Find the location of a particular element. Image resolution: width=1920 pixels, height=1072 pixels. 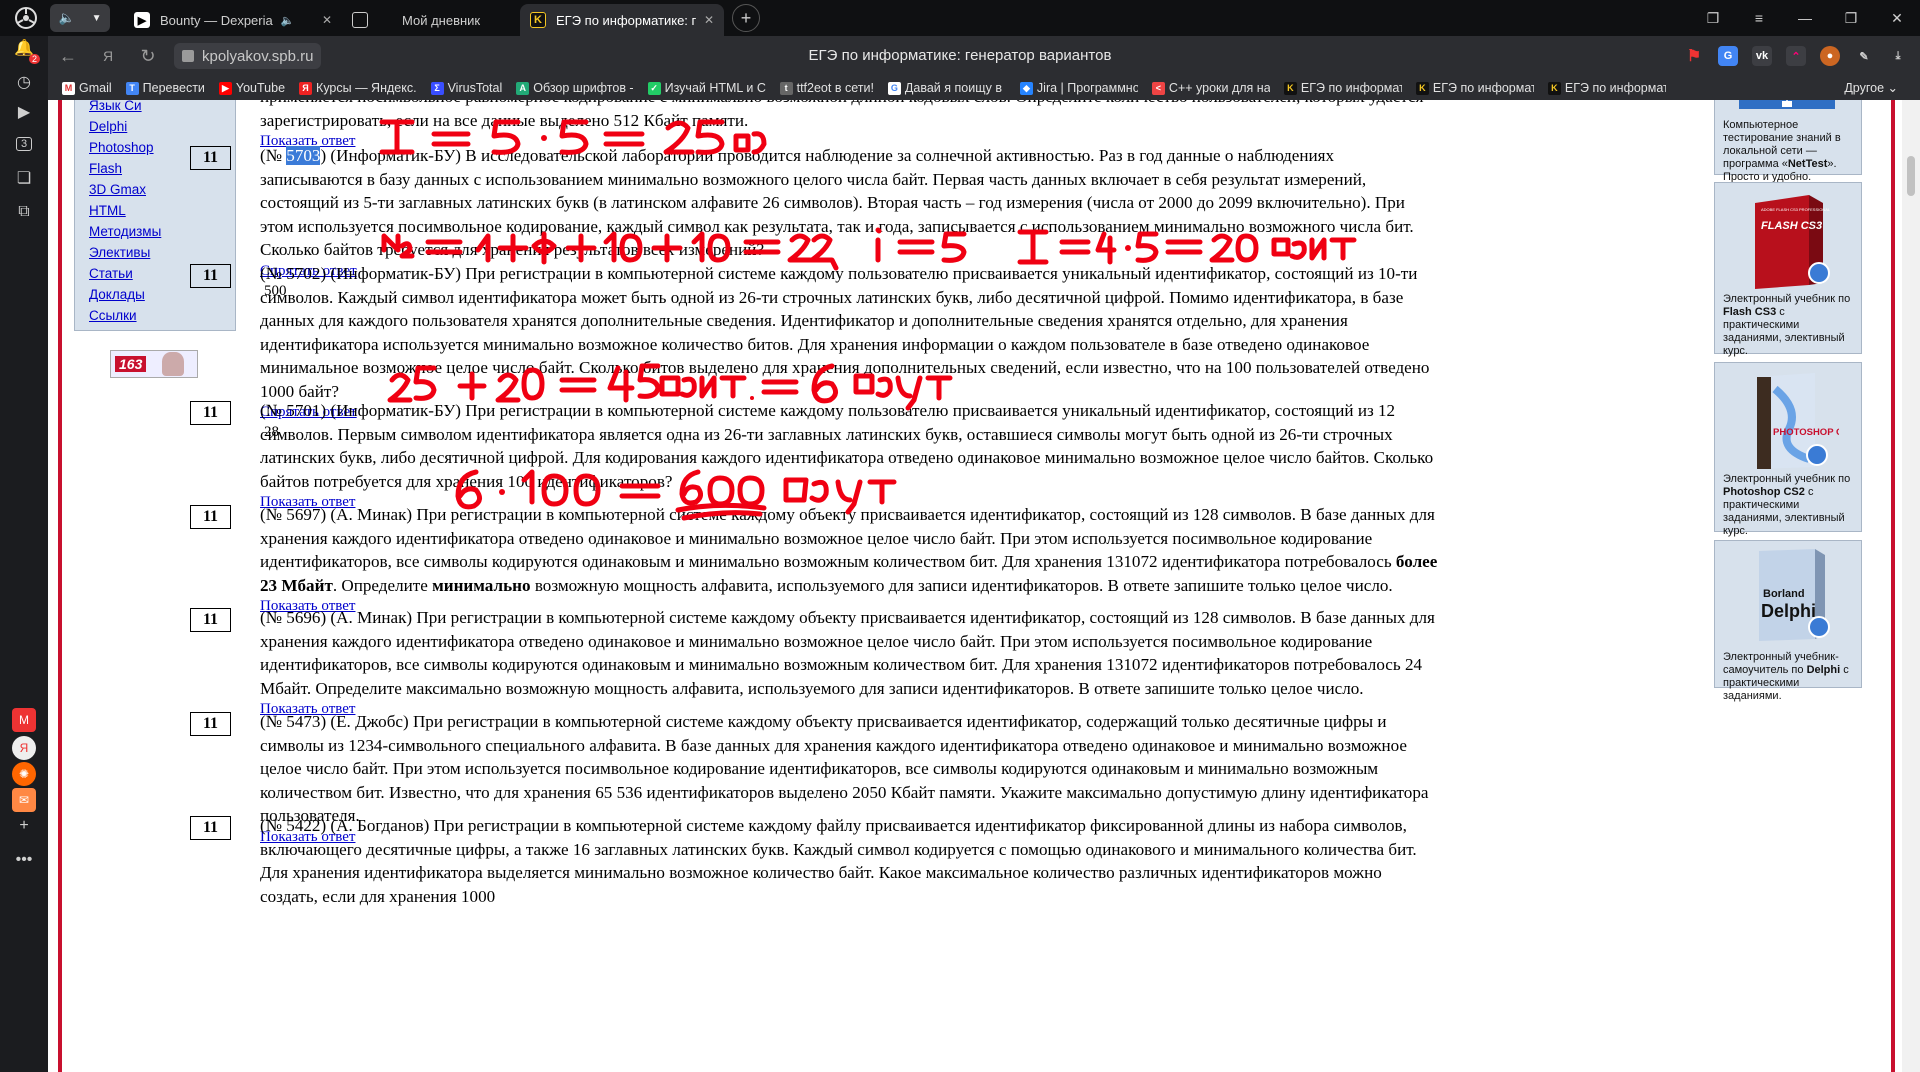

basketball-icon: ● is located at coordinates (1830, 56).